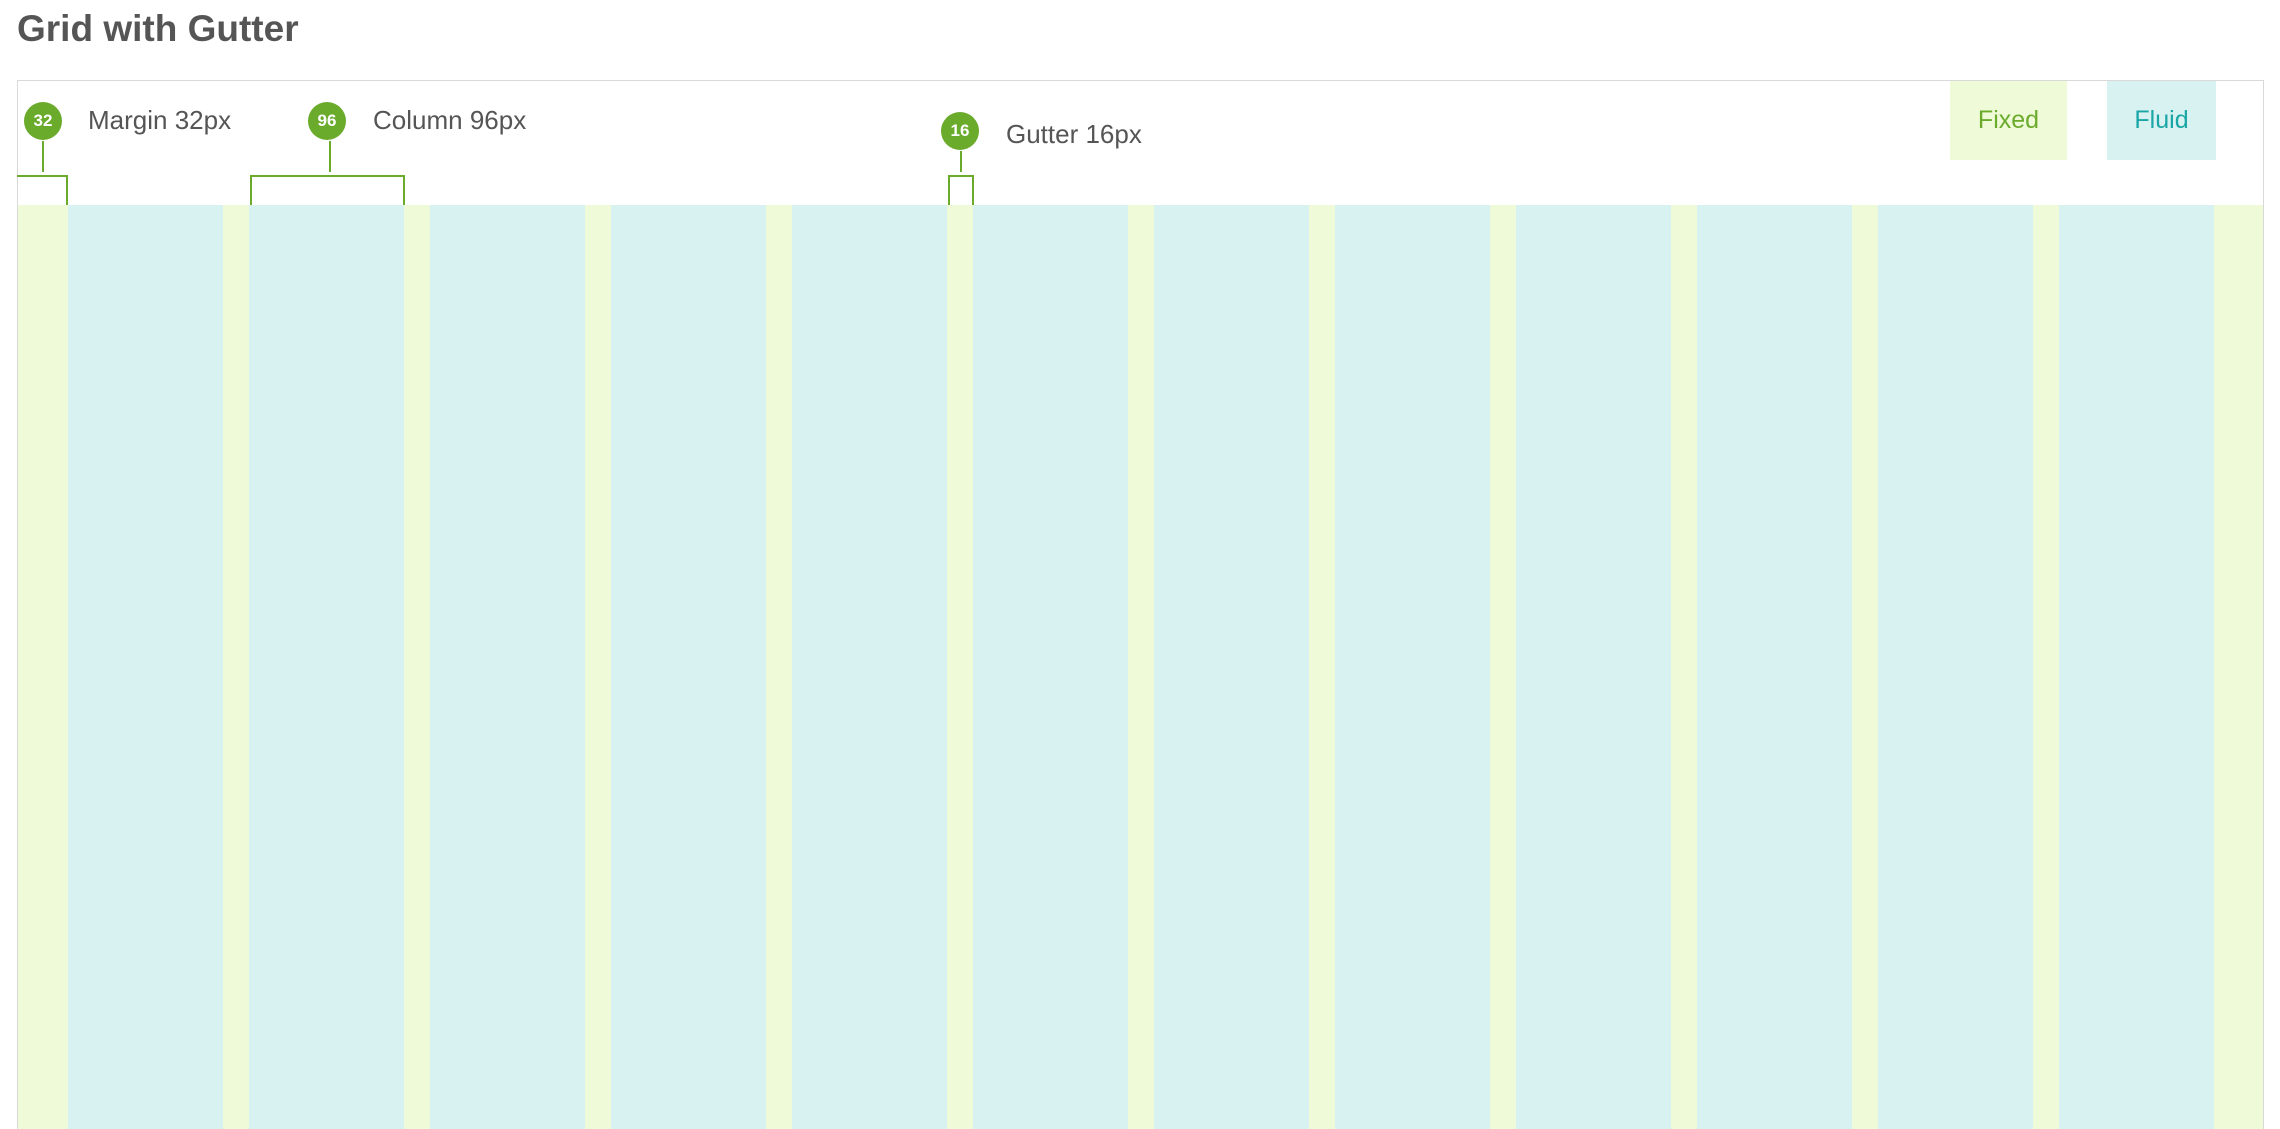 The image size is (2280, 1129). Describe the element at coordinates (42, 190) in the screenshot. I see `margin-bracket` at that location.